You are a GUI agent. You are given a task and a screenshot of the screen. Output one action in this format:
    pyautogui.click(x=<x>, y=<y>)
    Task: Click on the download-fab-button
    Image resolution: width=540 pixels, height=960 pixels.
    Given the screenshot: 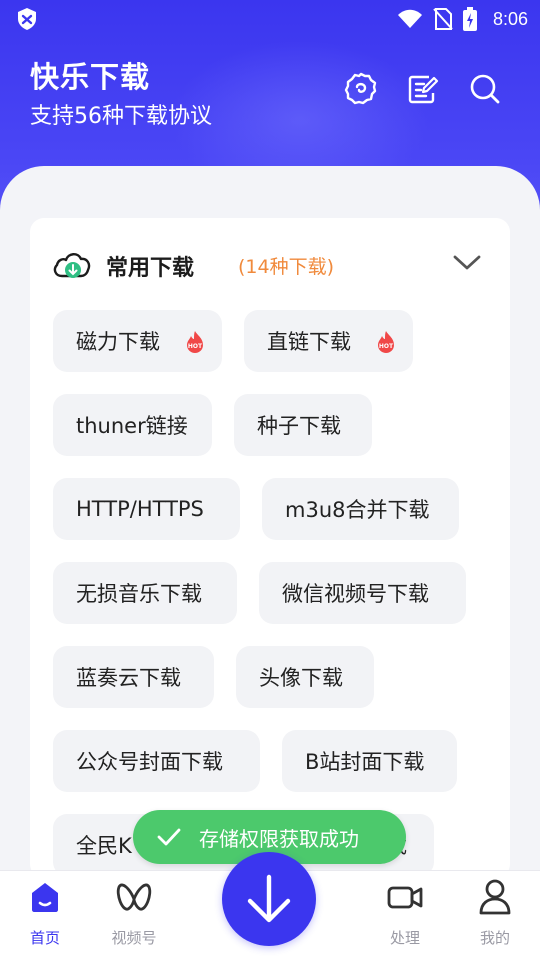 What is the action you would take?
    pyautogui.click(x=269, y=899)
    